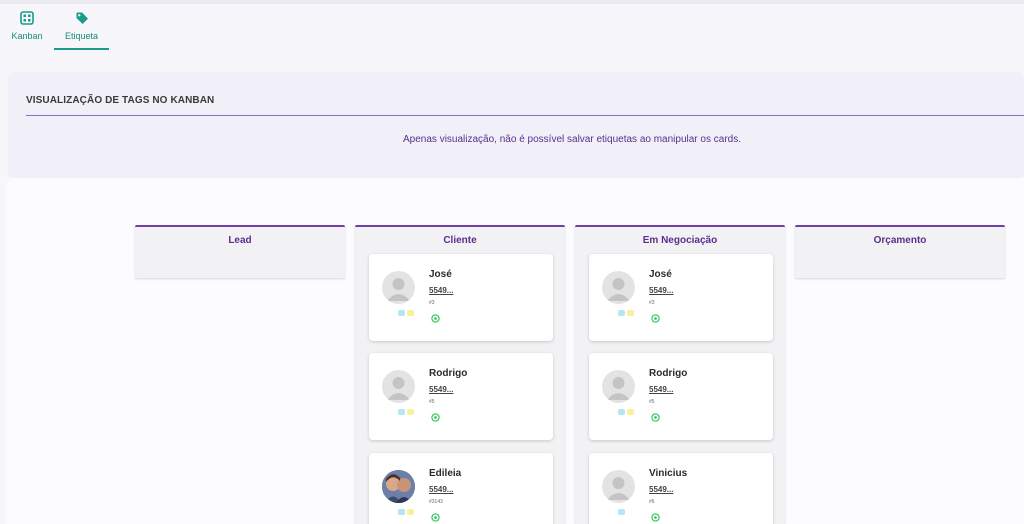 The width and height of the screenshot is (1024, 524). I want to click on tag-icon, so click(82, 18).